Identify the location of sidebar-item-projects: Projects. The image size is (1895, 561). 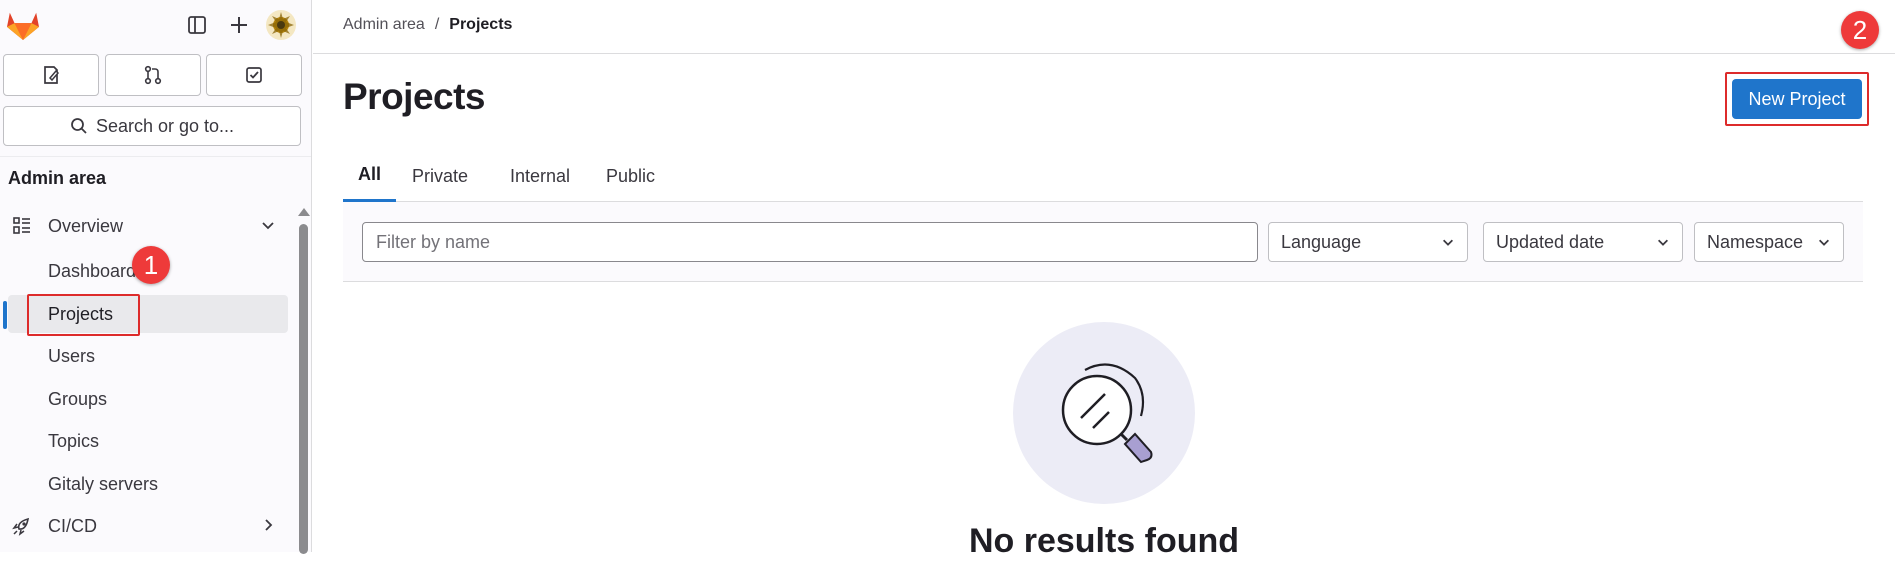
(148, 314).